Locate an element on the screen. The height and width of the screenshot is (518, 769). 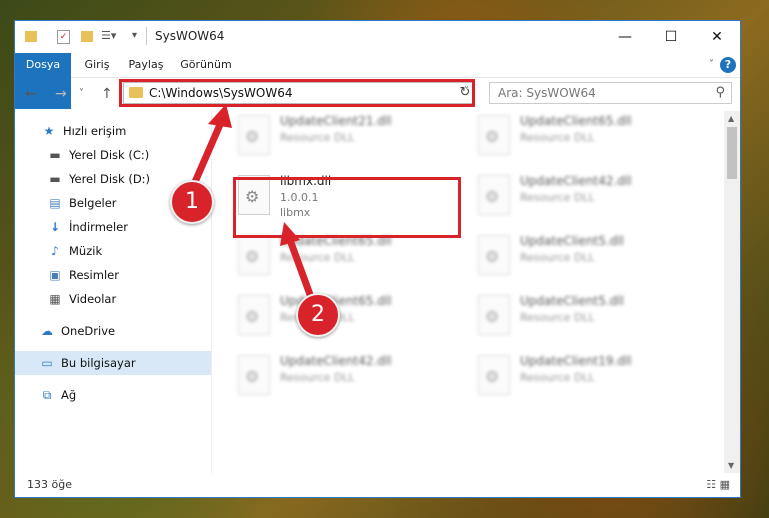
sidebar-item-label: İndirmeler is located at coordinates (98, 227).